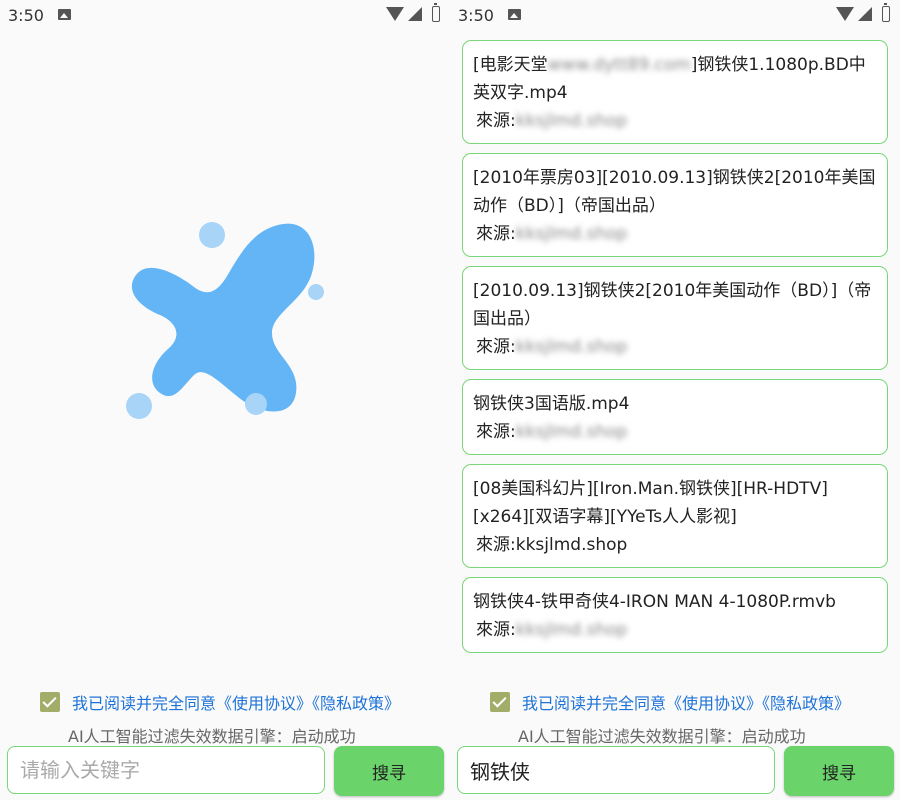 This screenshot has width=900, height=800. What do you see at coordinates (654, 602) in the screenshot?
I see `result-title: 钢铁侠4-铁甲奇侠4-IRON MAN 4-1080P.rmvb` at bounding box center [654, 602].